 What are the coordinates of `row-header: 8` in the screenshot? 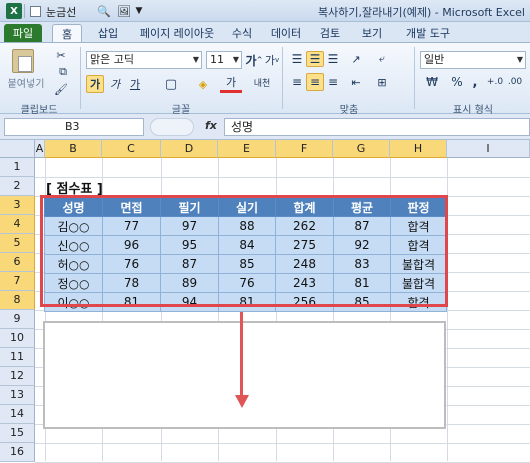 It's located at (17, 300).